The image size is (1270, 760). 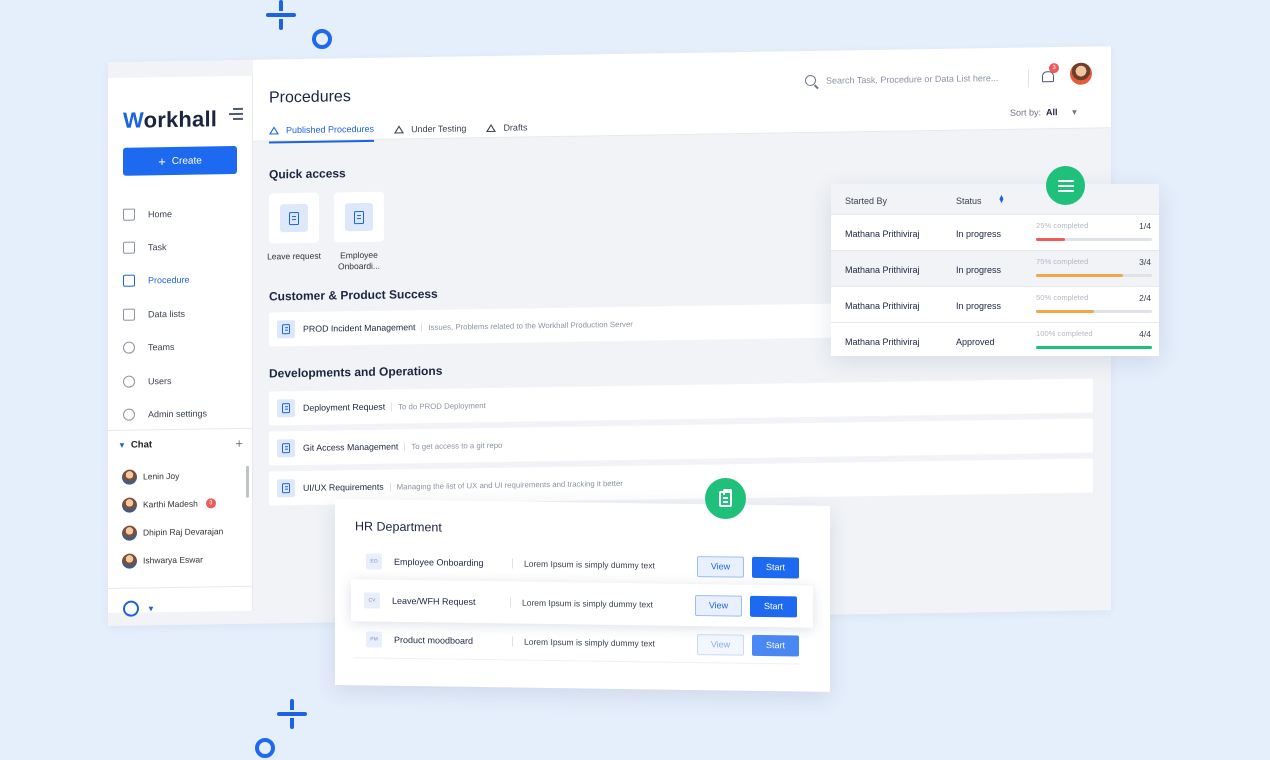 What do you see at coordinates (322, 133) in the screenshot?
I see `tab-published-procedures: Published Procedures` at bounding box center [322, 133].